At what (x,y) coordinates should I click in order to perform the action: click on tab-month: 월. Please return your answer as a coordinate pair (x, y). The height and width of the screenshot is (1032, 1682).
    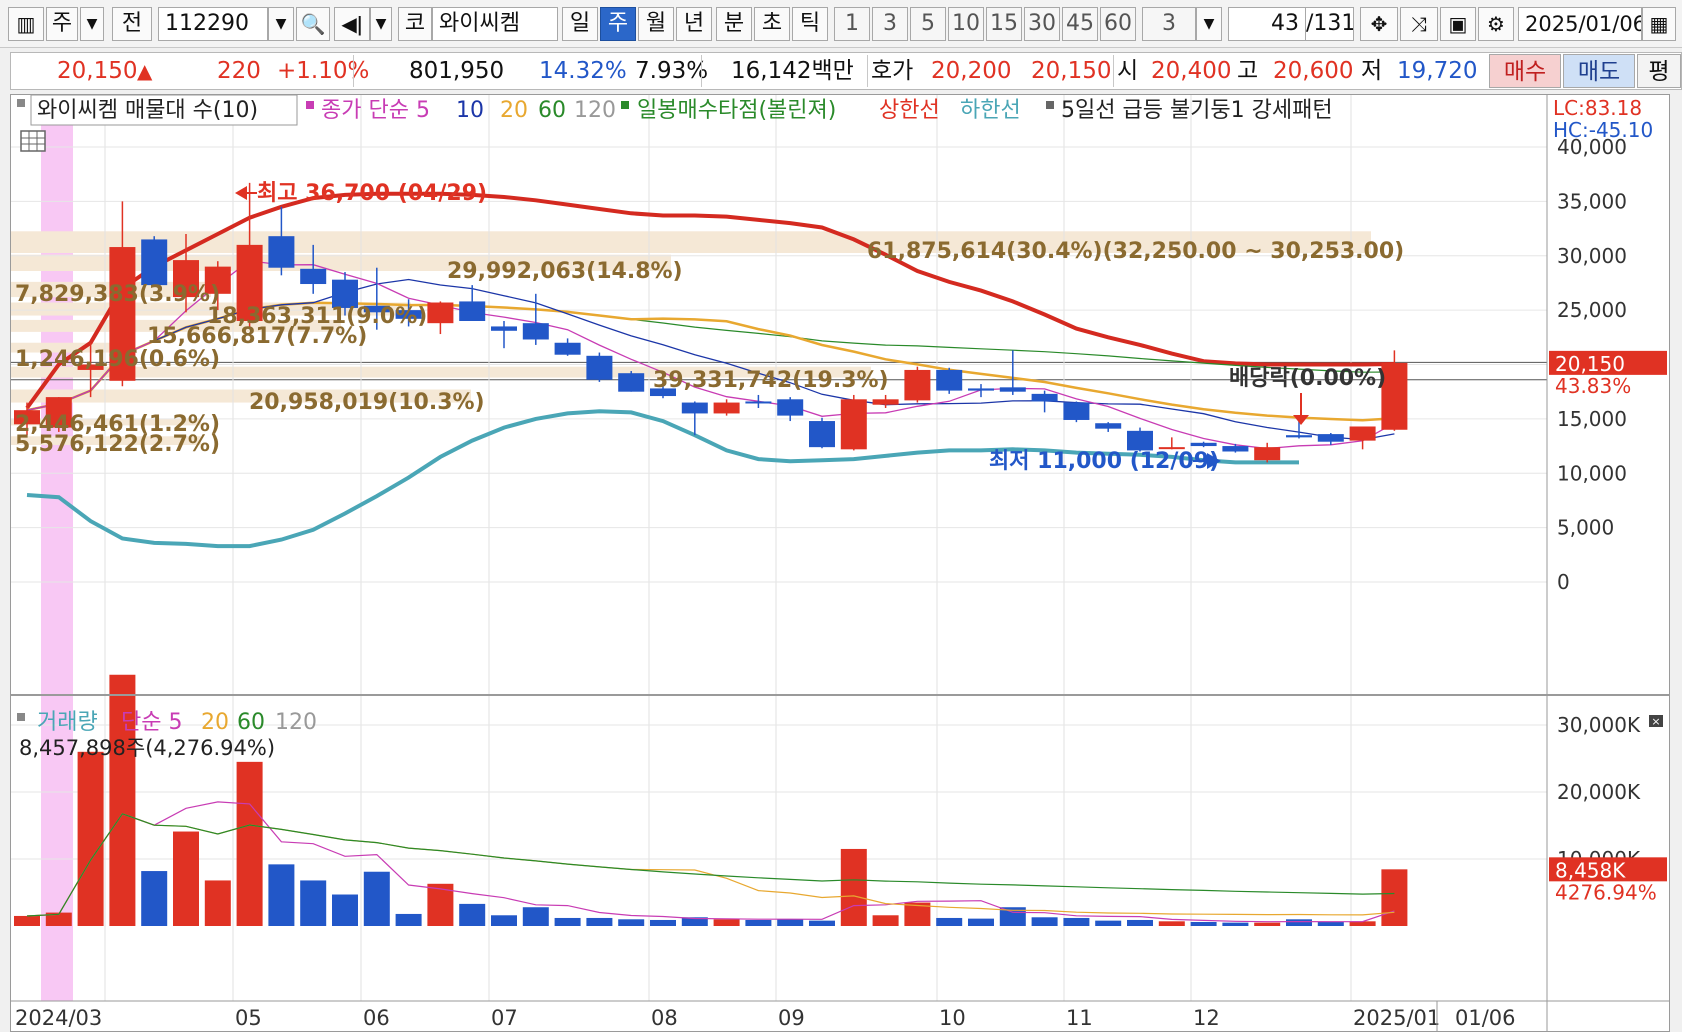
    Looking at the image, I should click on (656, 24).